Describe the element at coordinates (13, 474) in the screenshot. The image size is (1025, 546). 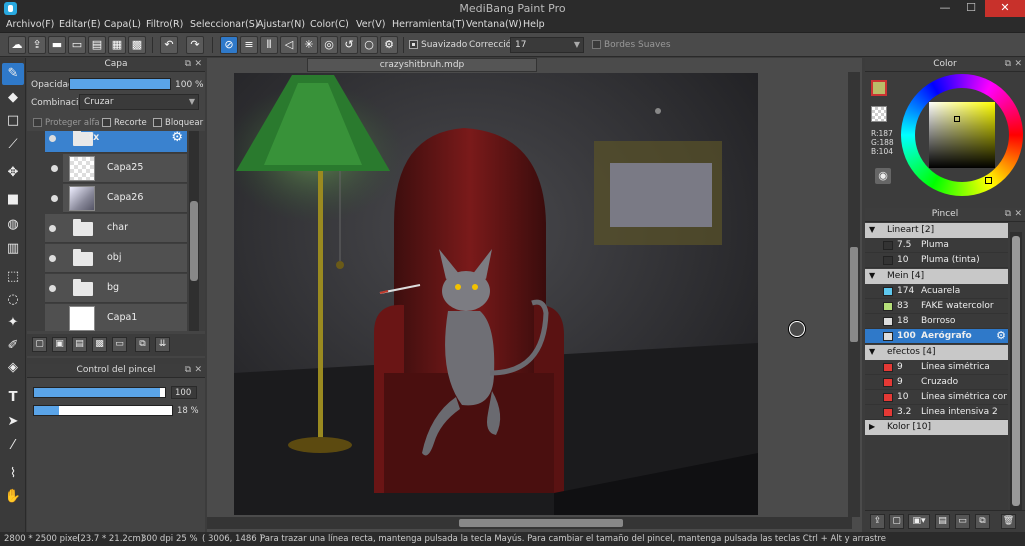
I see `eyedropper-tool: ⌇` at that location.